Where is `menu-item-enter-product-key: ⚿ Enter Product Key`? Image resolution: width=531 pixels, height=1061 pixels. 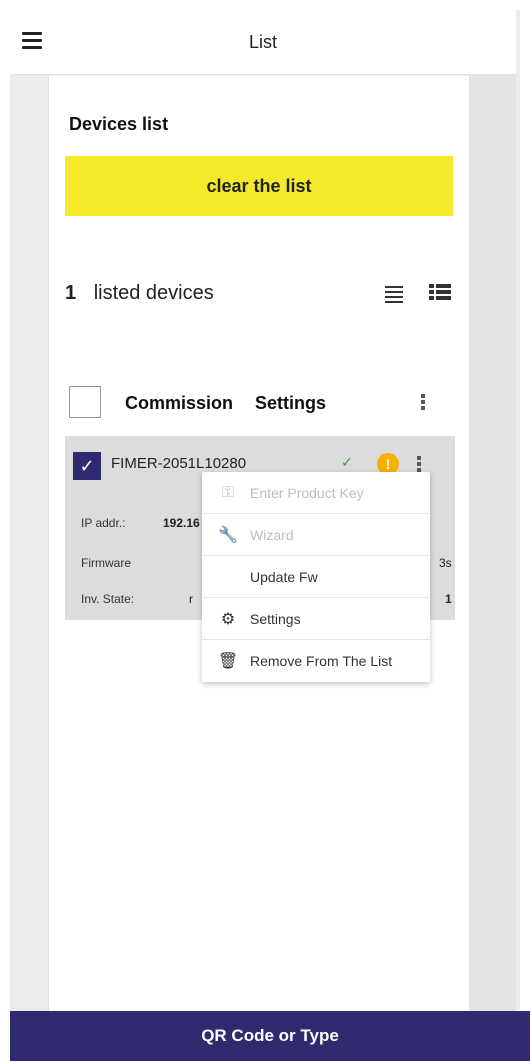 menu-item-enter-product-key: ⚿ Enter Product Key is located at coordinates (316, 493).